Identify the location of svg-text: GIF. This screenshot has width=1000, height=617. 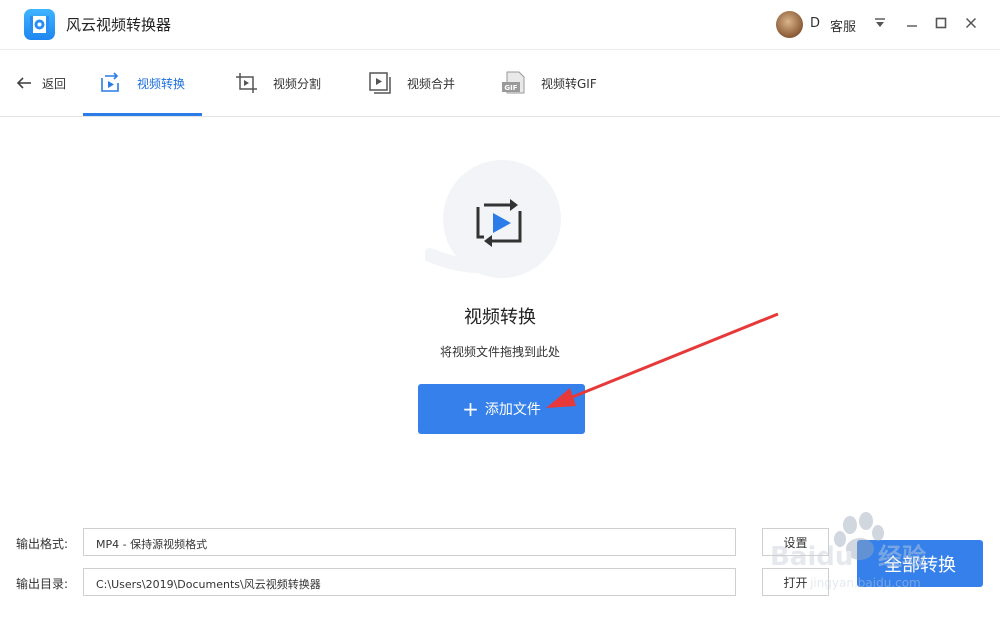
(510, 88).